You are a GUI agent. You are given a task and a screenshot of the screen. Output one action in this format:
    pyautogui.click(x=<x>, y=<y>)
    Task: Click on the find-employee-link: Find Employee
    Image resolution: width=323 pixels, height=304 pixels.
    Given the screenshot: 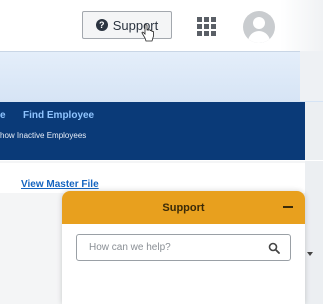 What is the action you would take?
    pyautogui.click(x=58, y=115)
    